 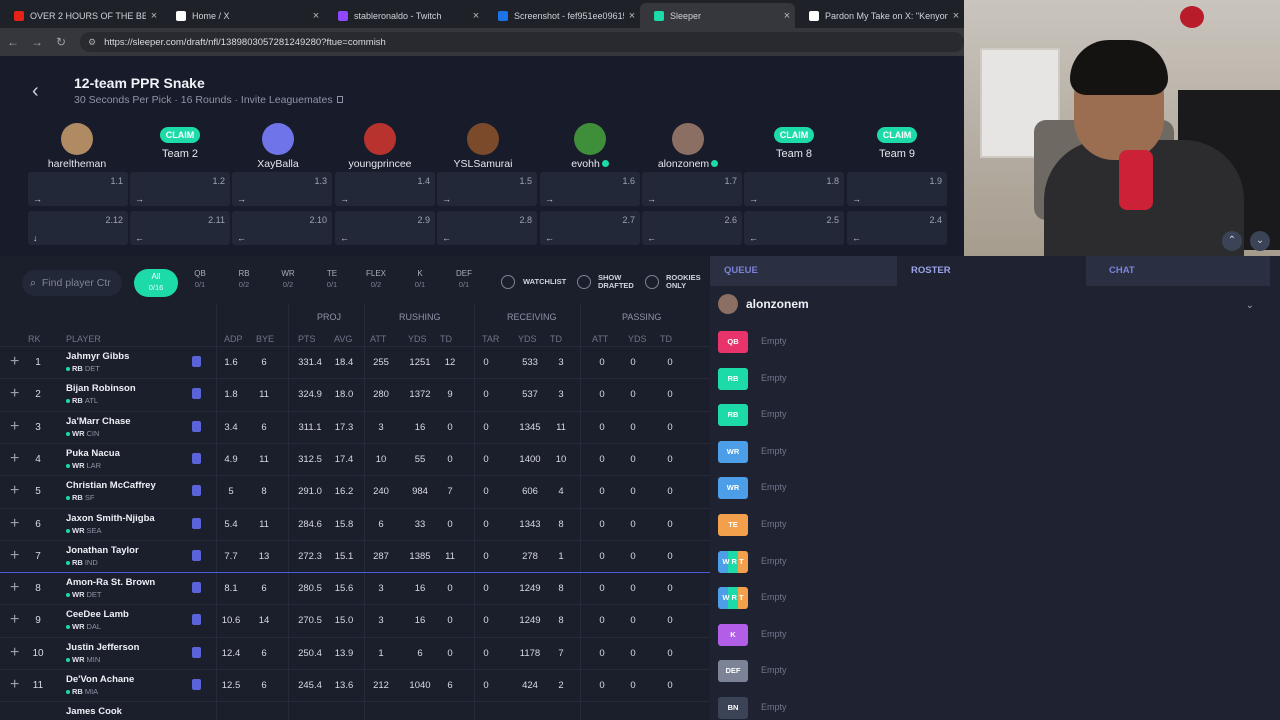 I want to click on copy-icon, so click(x=340, y=99).